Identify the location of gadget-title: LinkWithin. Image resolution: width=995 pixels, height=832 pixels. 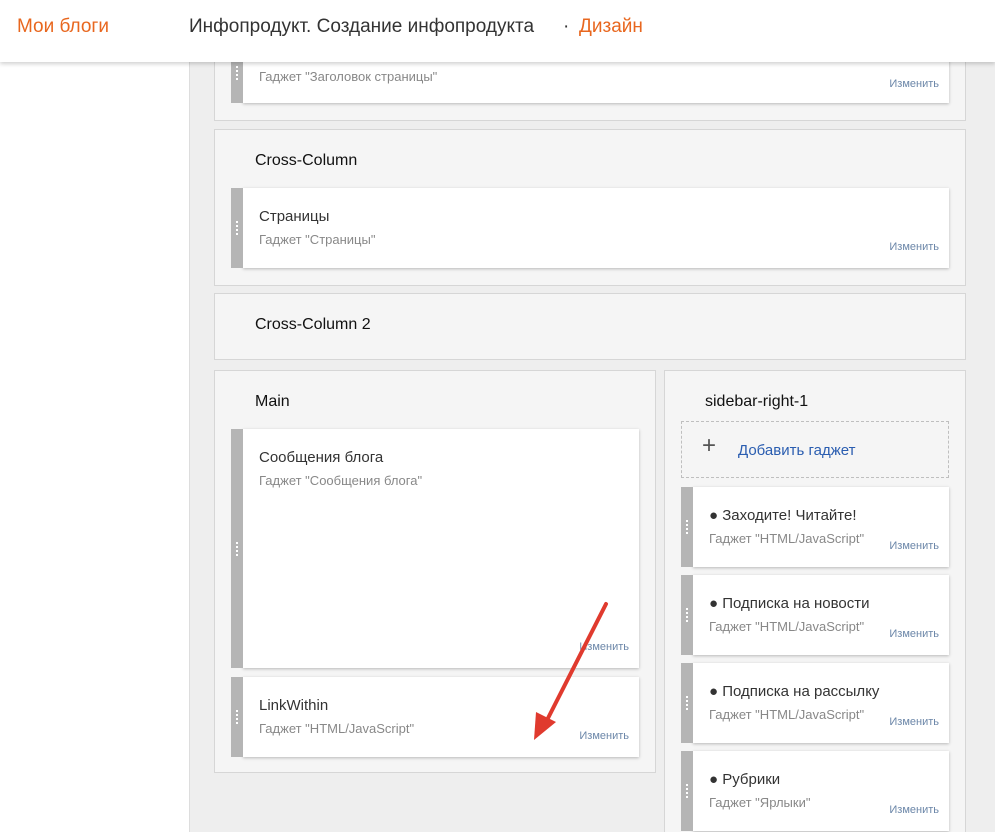
(294, 705).